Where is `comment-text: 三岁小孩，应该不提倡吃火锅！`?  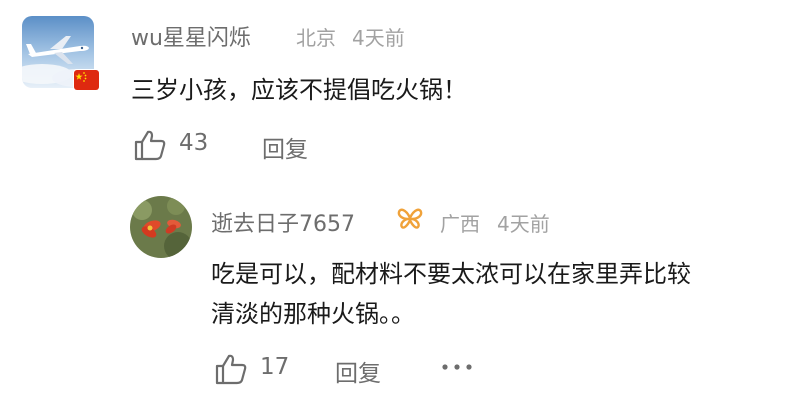 comment-text: 三岁小孩，应该不提倡吃火锅！ is located at coordinates (299, 90).